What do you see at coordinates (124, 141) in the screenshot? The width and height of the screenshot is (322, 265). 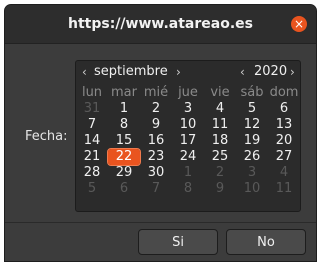 I see `day-cell: 15` at bounding box center [124, 141].